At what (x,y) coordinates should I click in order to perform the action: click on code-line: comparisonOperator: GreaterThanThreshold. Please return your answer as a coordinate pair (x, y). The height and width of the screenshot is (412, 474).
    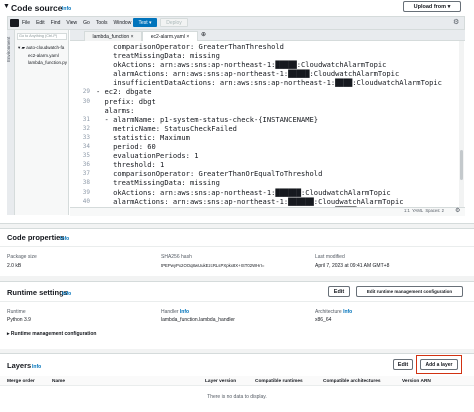
    Looking at the image, I should click on (258, 46).